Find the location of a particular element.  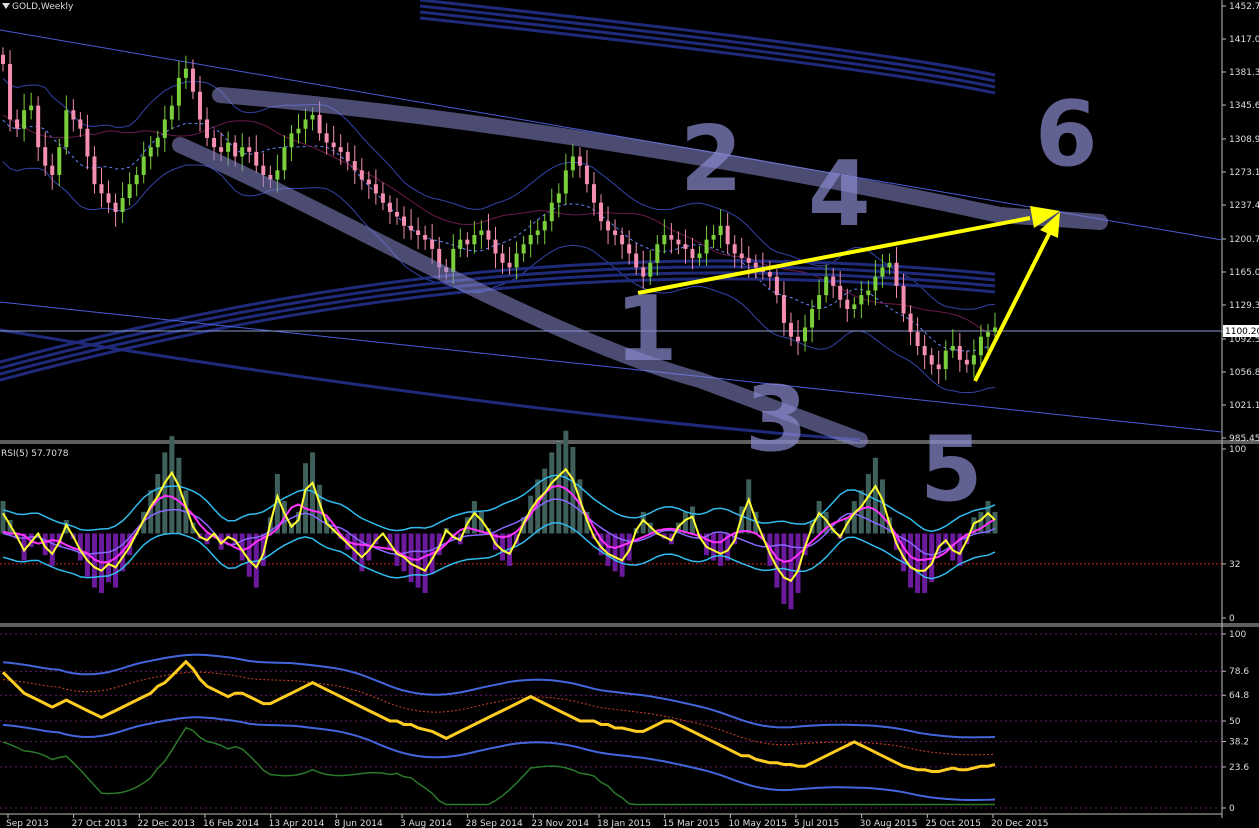

time-tick-label: 18 Jan 2015 is located at coordinates (624, 823).